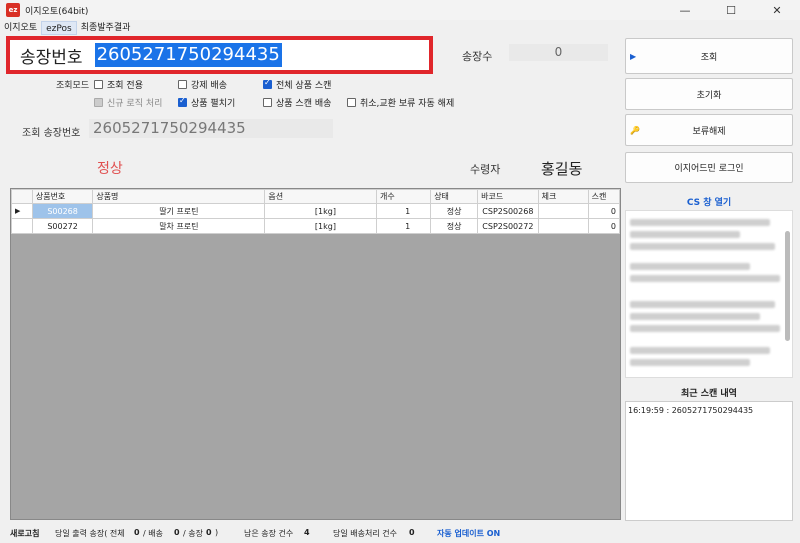  Describe the element at coordinates (22, 196) in the screenshot. I see `col-rowheader` at that location.